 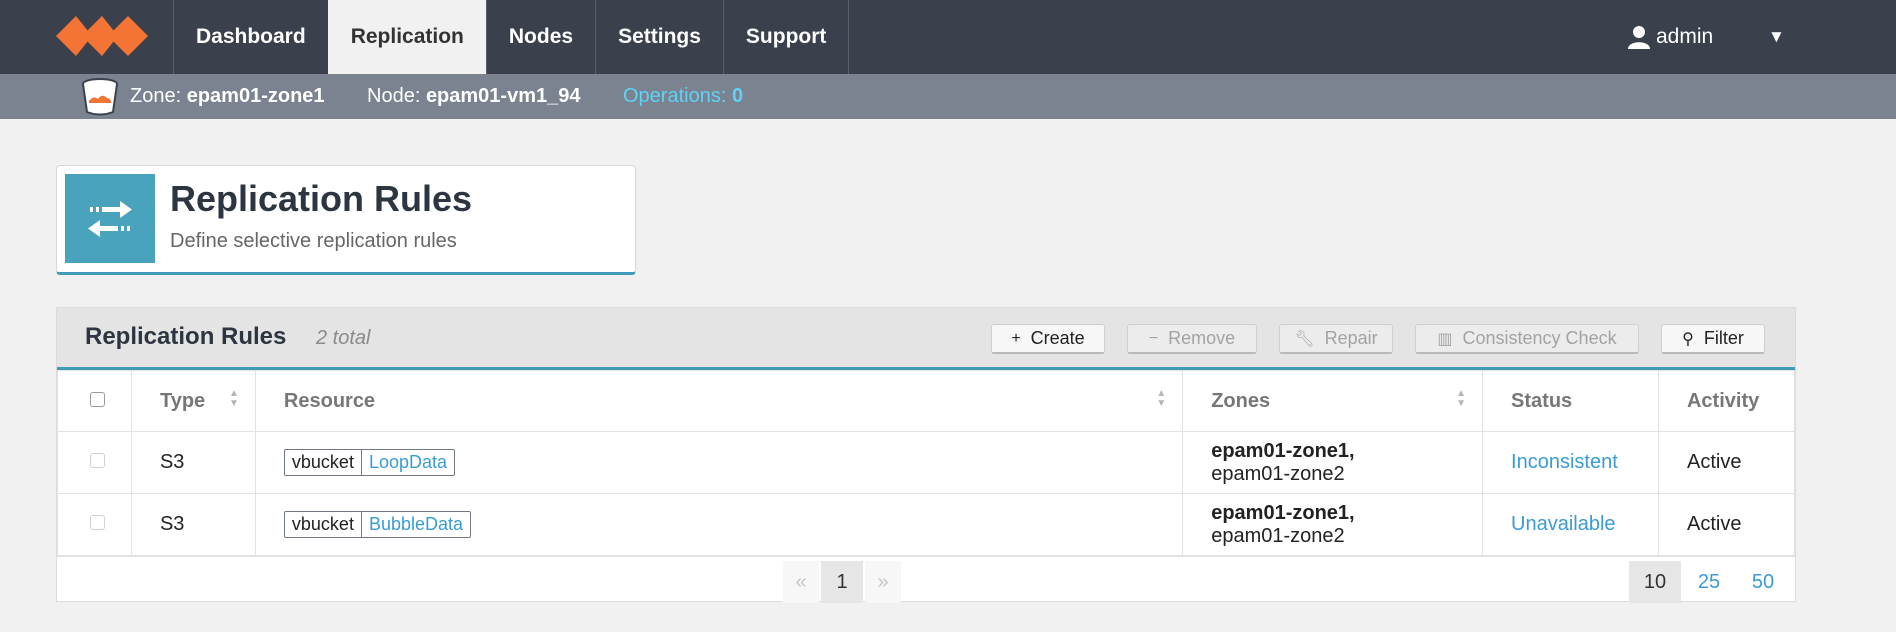 I want to click on repair-label: Repair, so click(x=1351, y=338).